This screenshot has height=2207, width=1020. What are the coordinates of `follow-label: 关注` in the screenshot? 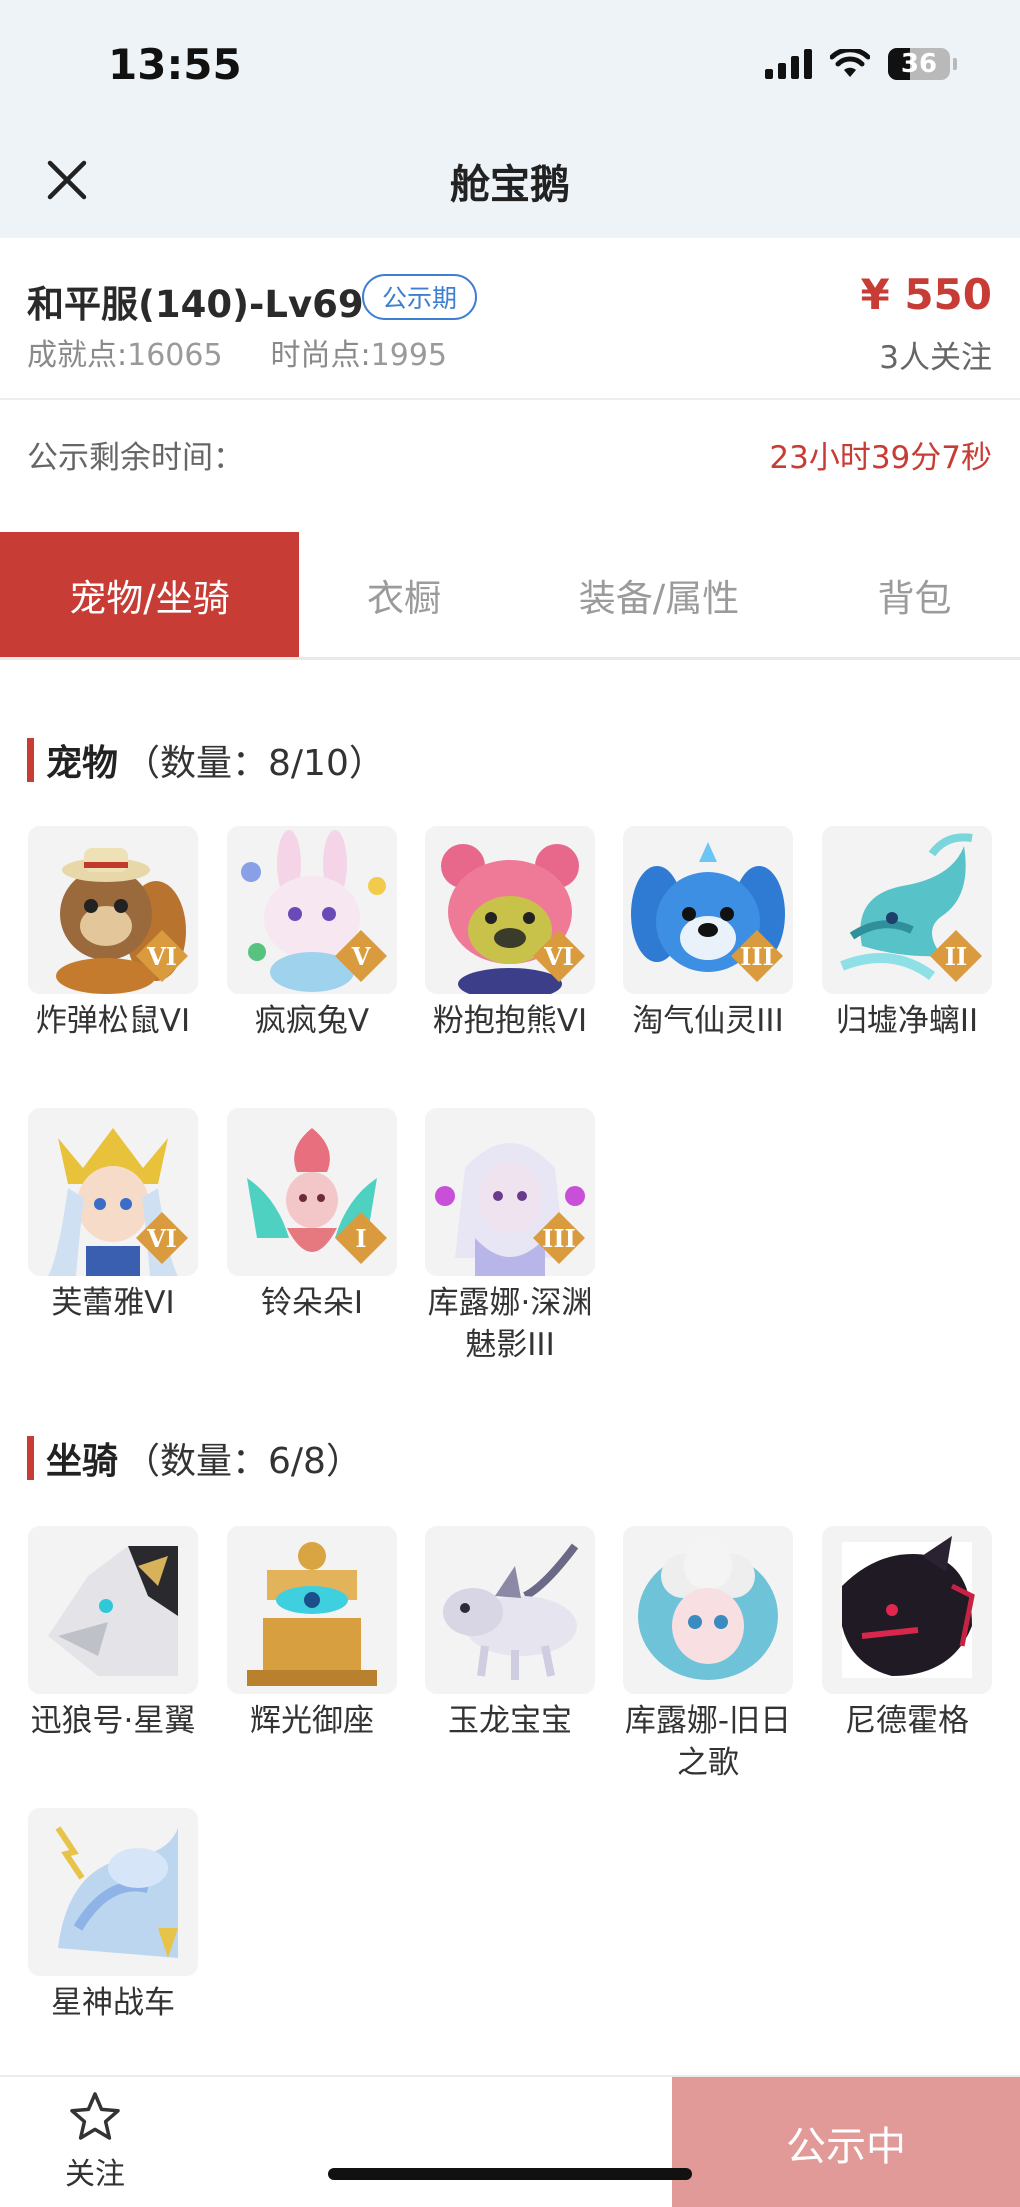 It's located at (95, 2174).